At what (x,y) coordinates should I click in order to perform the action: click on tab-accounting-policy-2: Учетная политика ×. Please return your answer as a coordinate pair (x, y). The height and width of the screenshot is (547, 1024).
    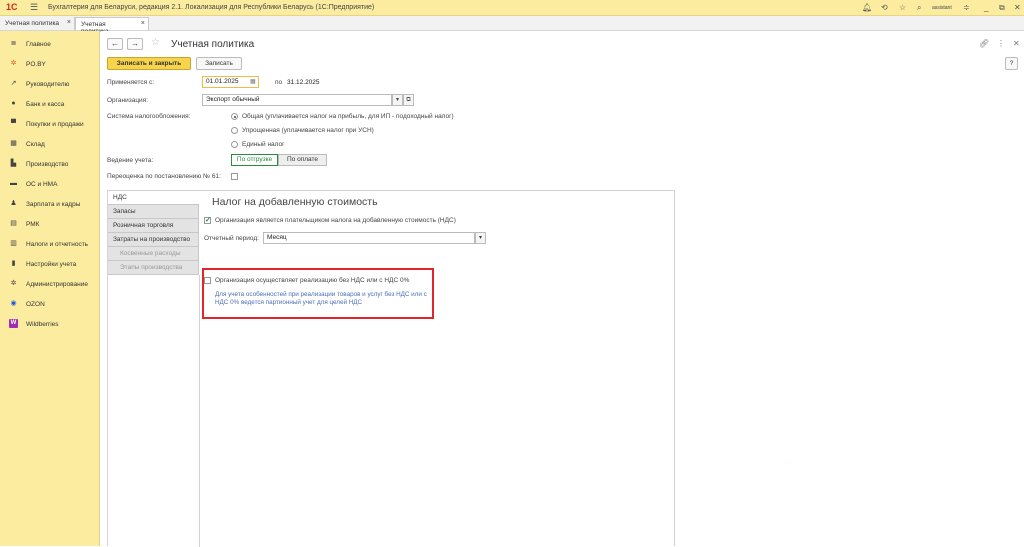
    Looking at the image, I should click on (112, 26).